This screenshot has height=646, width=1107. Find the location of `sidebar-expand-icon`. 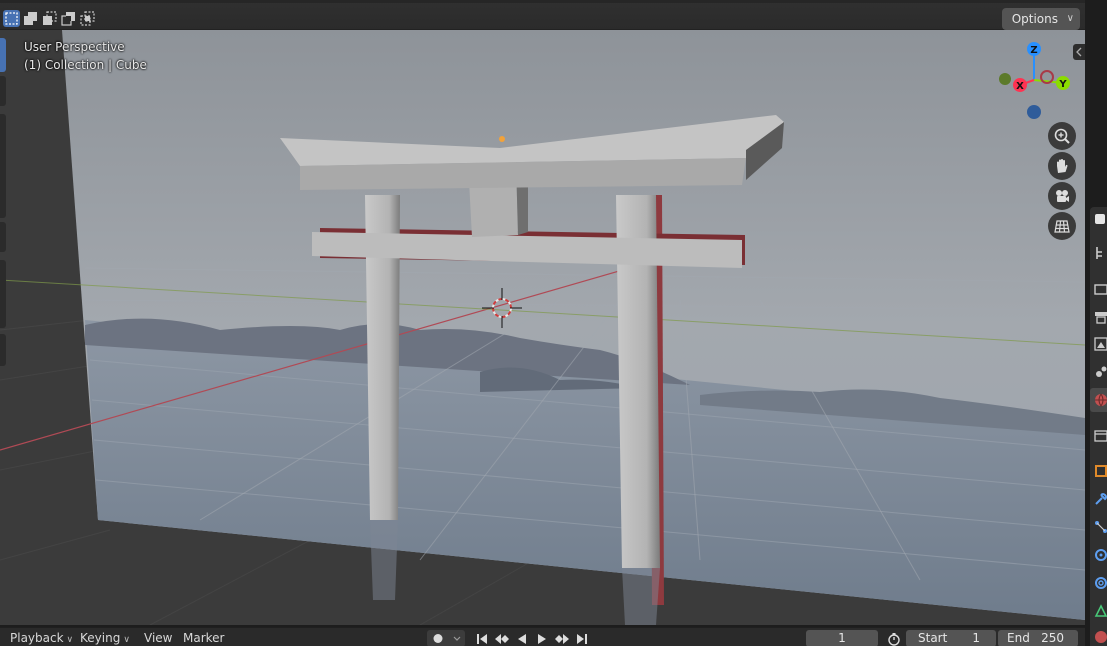

sidebar-expand-icon is located at coordinates (1079, 52).